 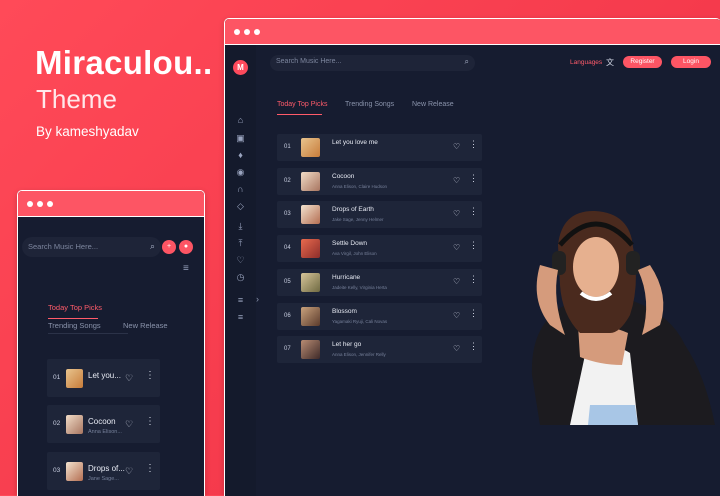 I want to click on history-icon: ◷, so click(x=240, y=277).